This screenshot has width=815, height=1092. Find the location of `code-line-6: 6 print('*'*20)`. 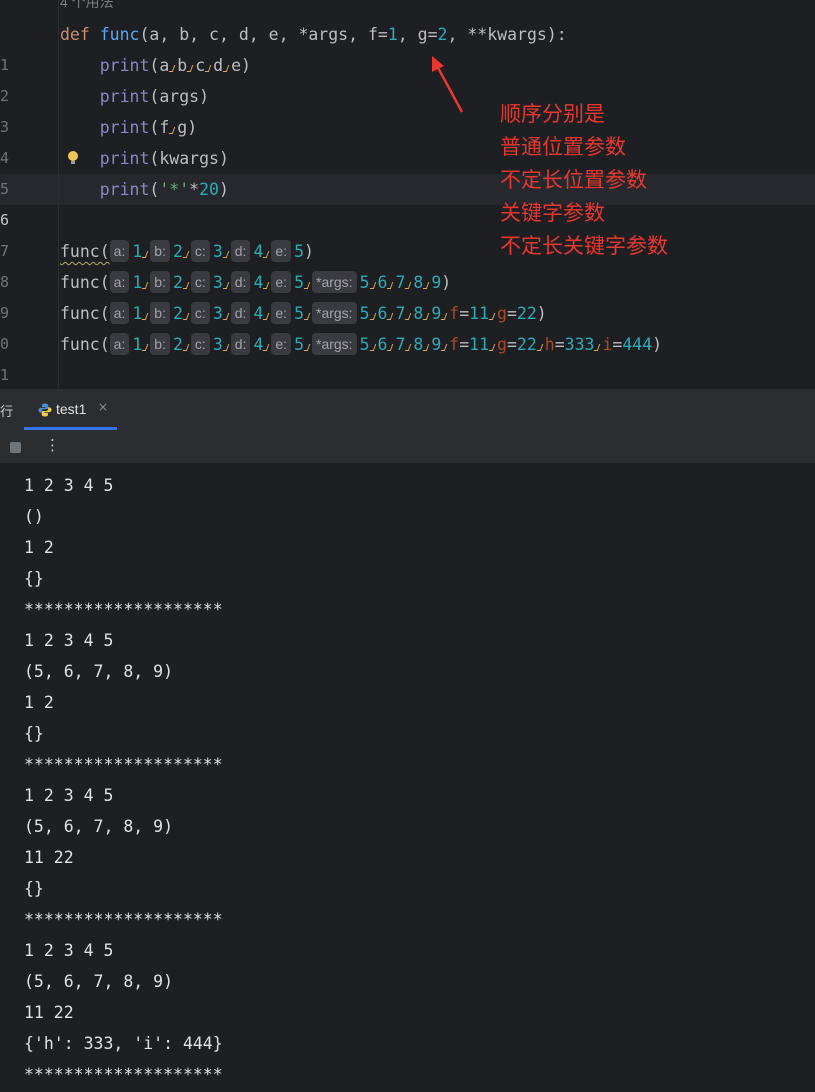

code-line-6: 6 print('*'*20) is located at coordinates (407, 201).